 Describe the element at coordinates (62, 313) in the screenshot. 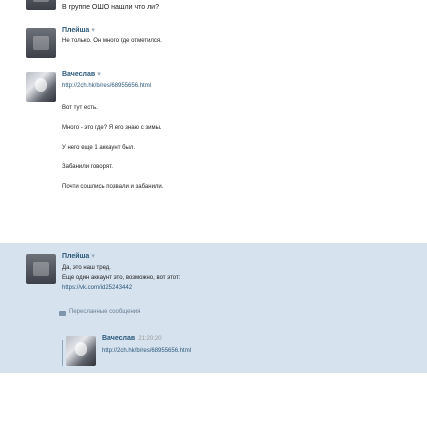

I see `forward-icon` at that location.